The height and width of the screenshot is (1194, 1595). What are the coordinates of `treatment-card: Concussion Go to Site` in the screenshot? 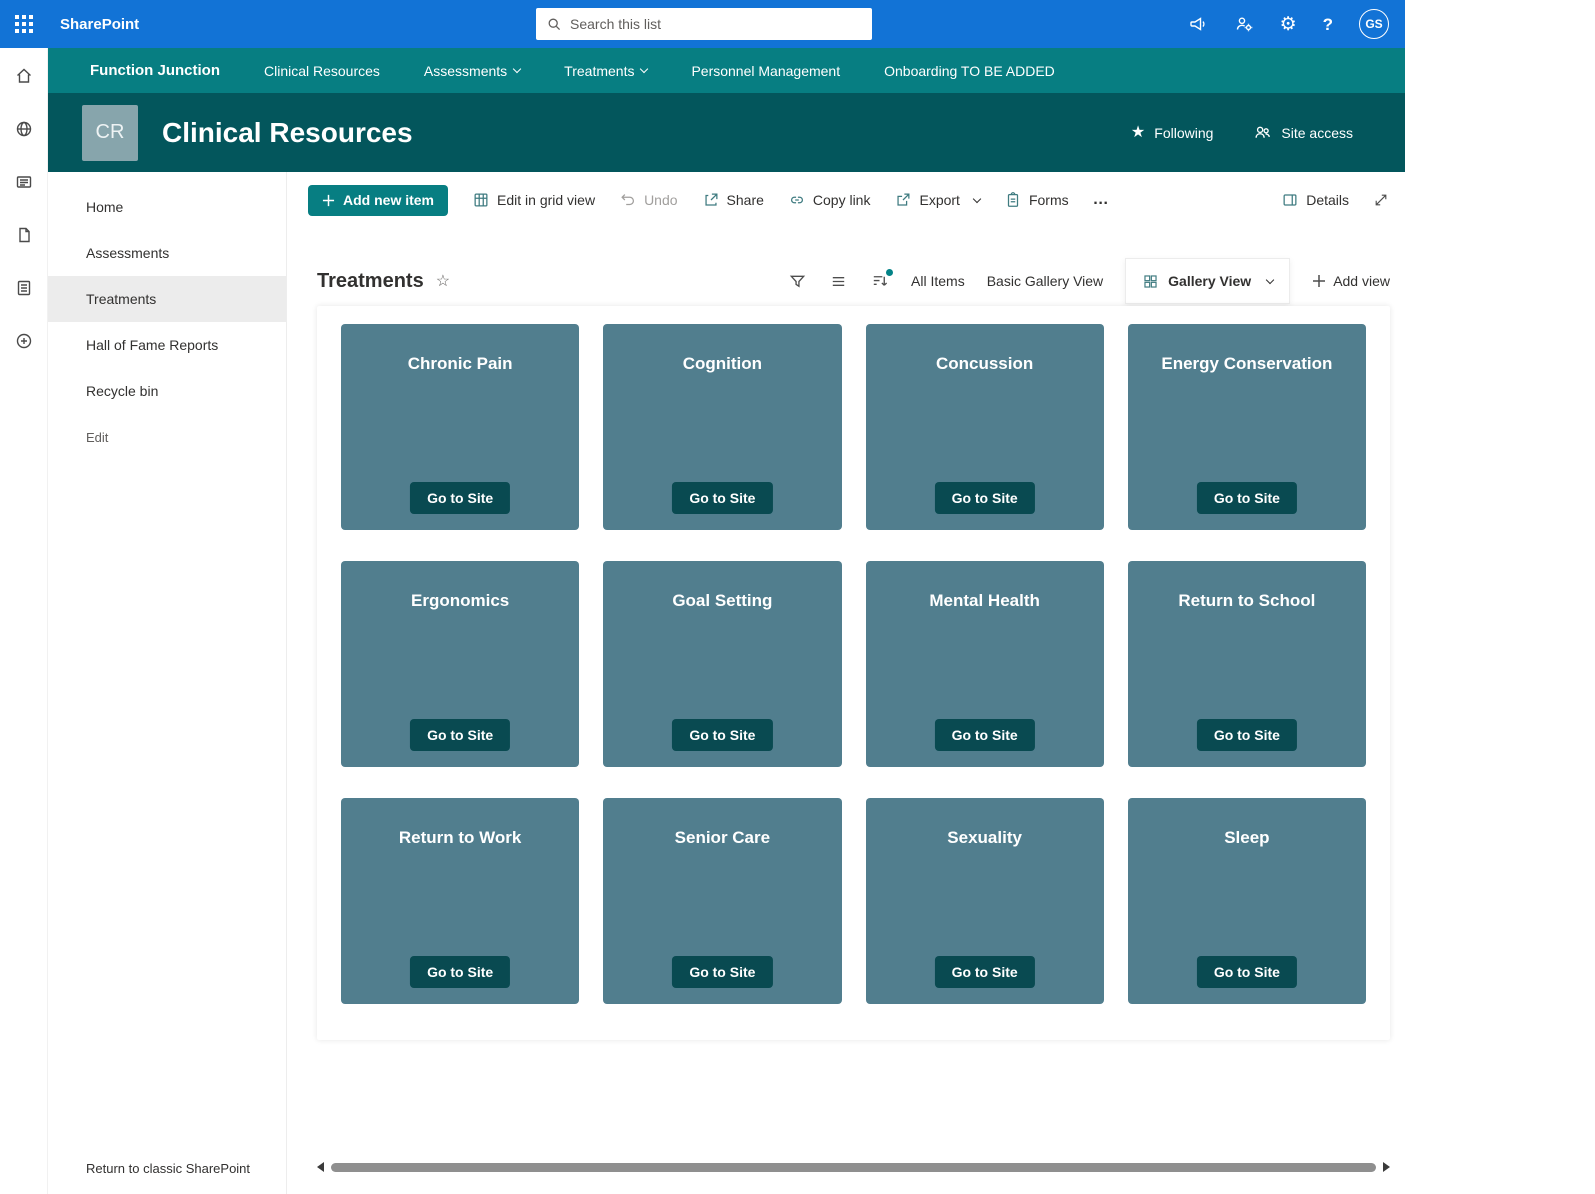 It's located at (984, 427).